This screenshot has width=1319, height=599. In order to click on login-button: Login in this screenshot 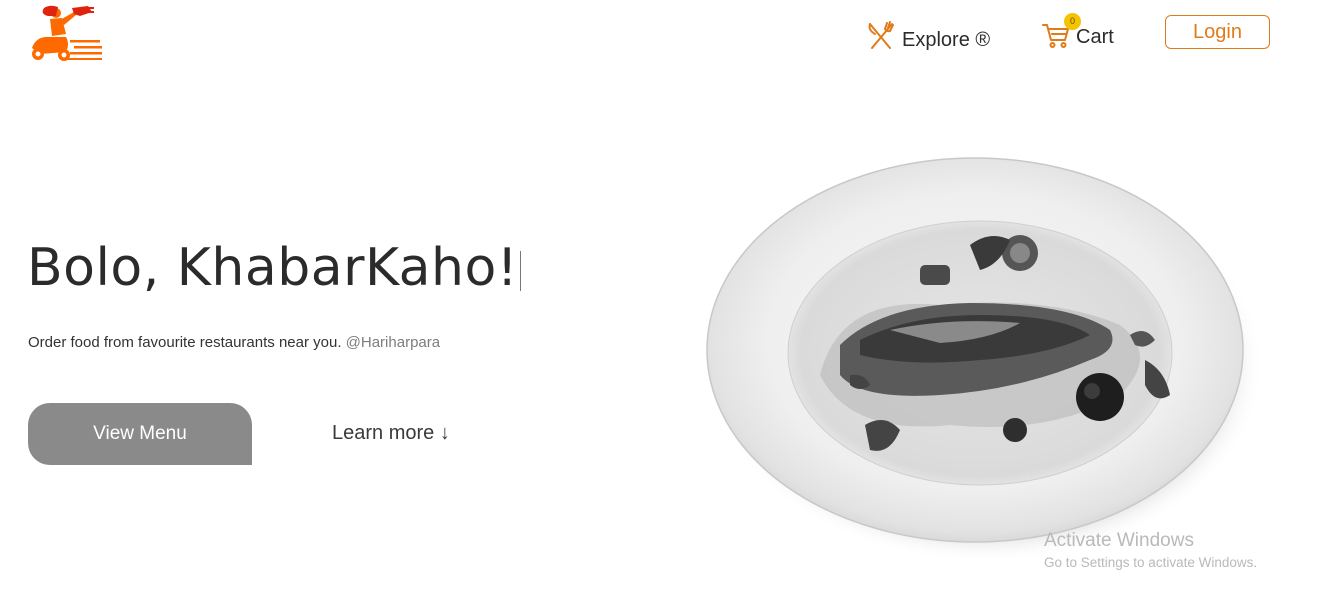, I will do `click(1217, 32)`.